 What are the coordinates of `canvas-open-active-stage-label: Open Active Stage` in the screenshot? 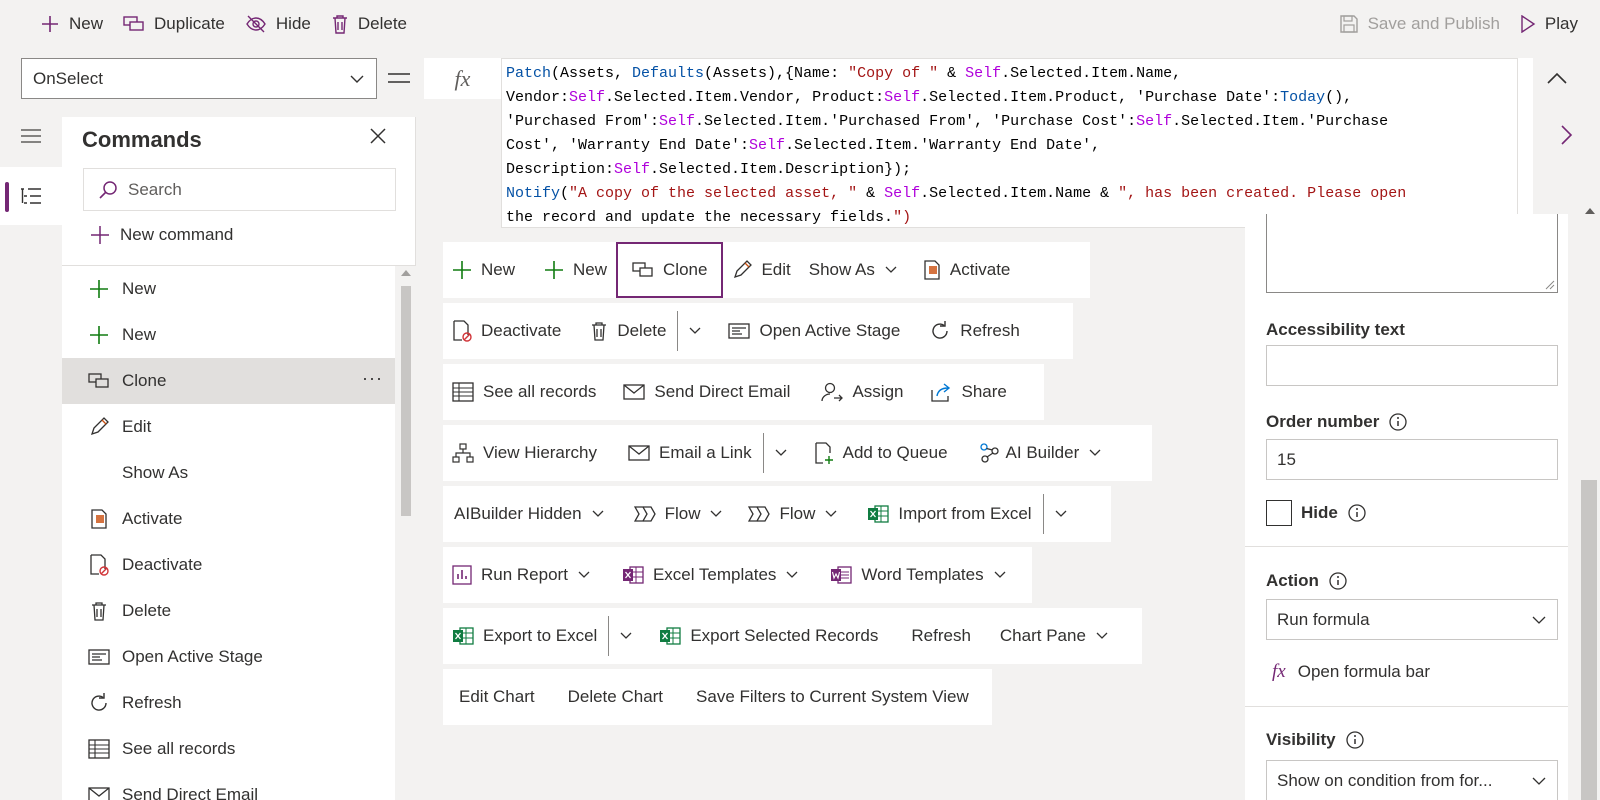 It's located at (830, 330).